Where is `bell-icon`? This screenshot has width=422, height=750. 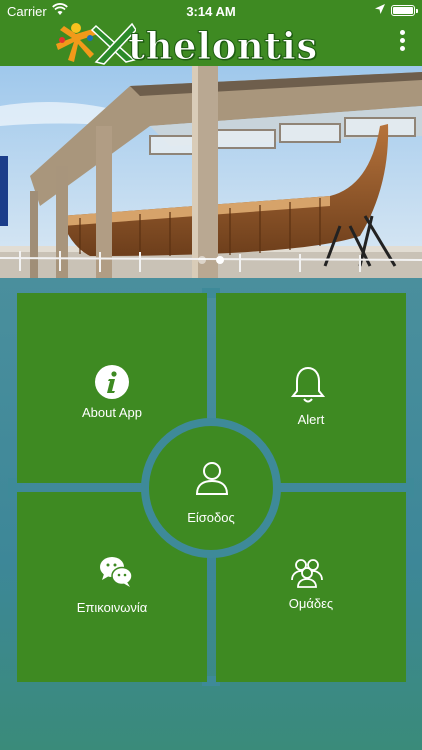
bell-icon is located at coordinates (308, 384).